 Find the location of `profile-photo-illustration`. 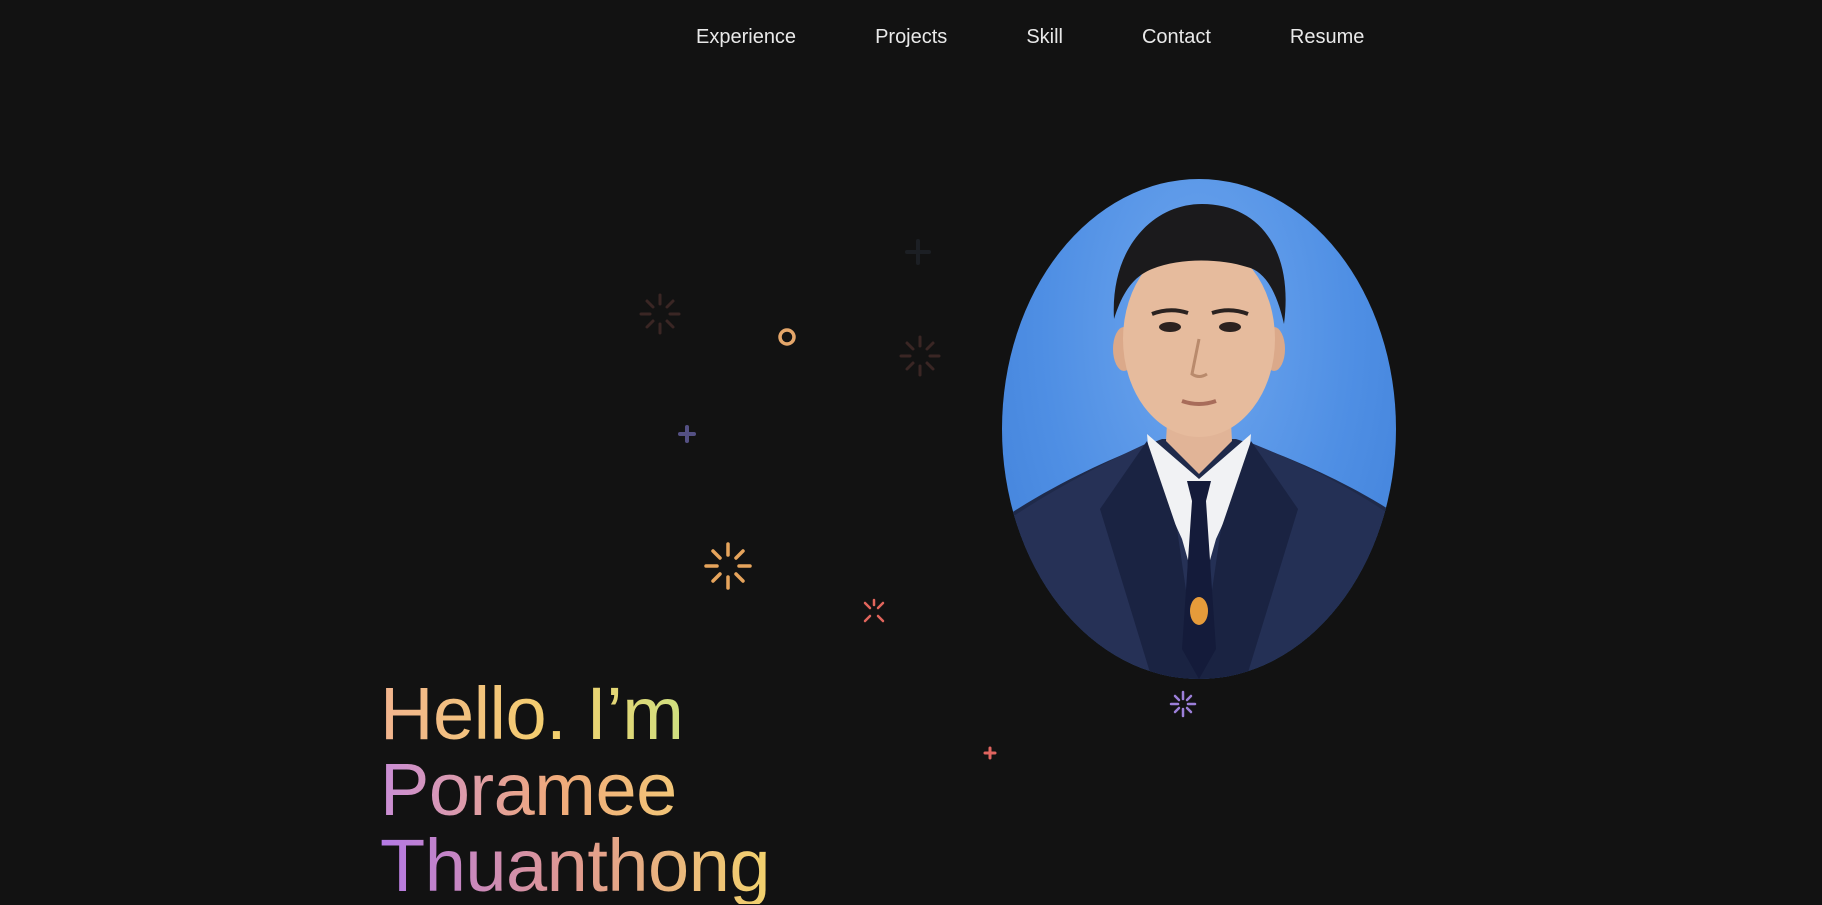

profile-photo-illustration is located at coordinates (1199, 441).